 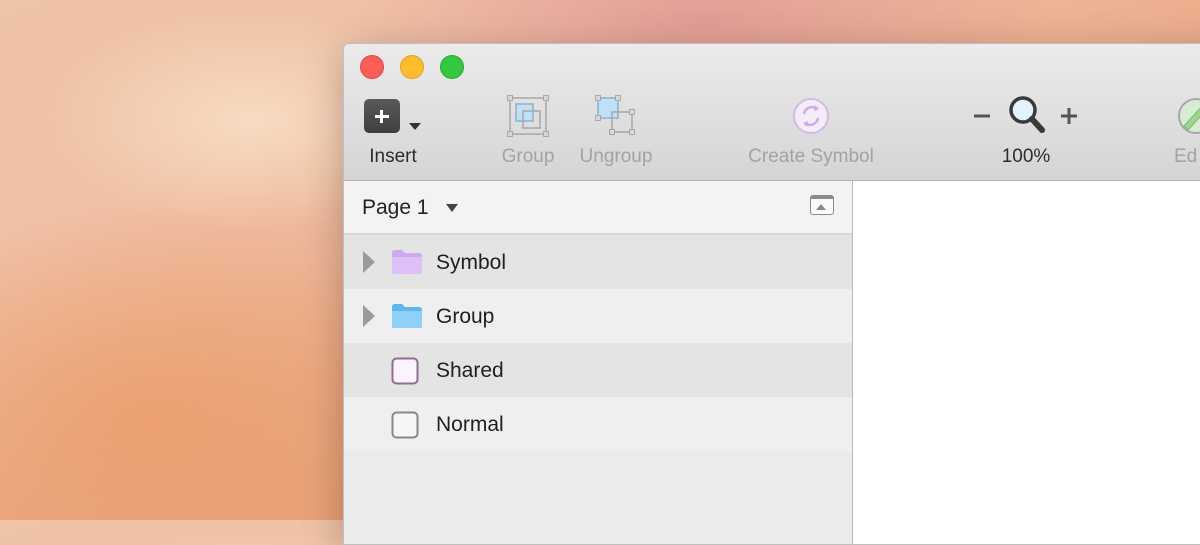 I want to click on shape-icon, so click(x=405, y=427).